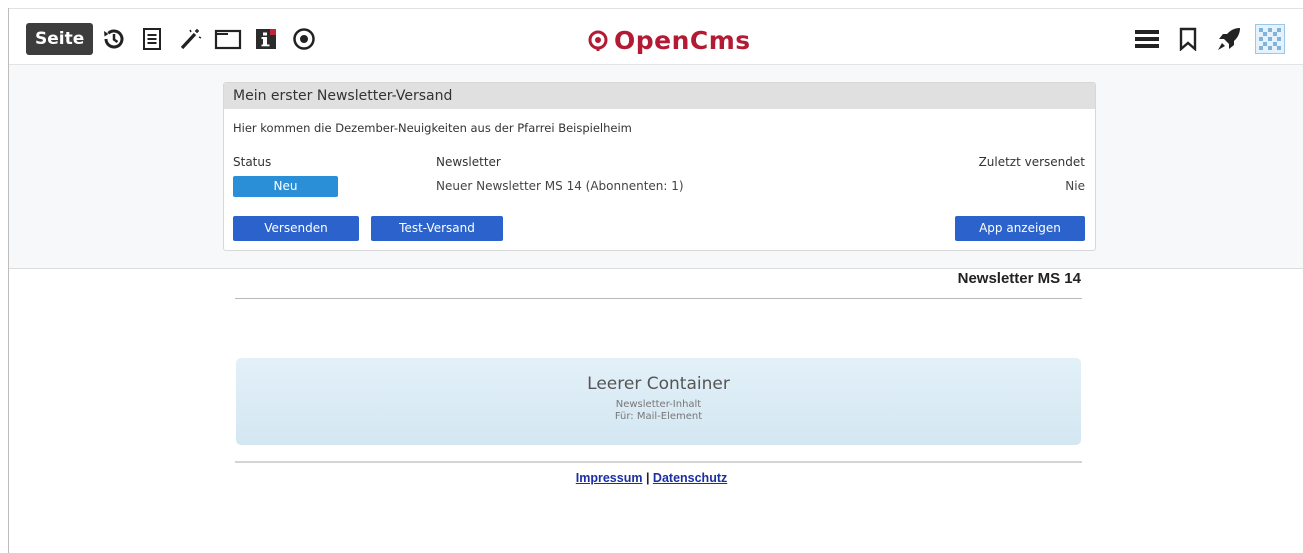  Describe the element at coordinates (1147, 39) in the screenshot. I see `menu-icon` at that location.